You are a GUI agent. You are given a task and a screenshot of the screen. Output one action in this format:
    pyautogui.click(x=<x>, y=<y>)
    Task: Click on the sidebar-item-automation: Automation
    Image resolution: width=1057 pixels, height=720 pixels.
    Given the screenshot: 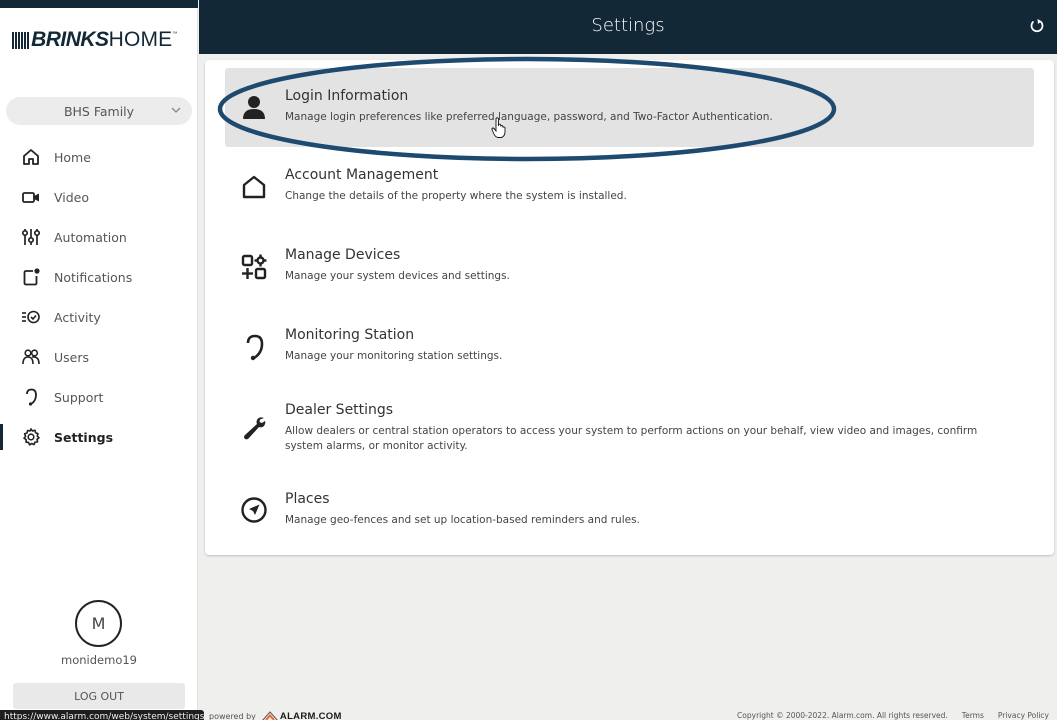 What is the action you would take?
    pyautogui.click(x=99, y=237)
    